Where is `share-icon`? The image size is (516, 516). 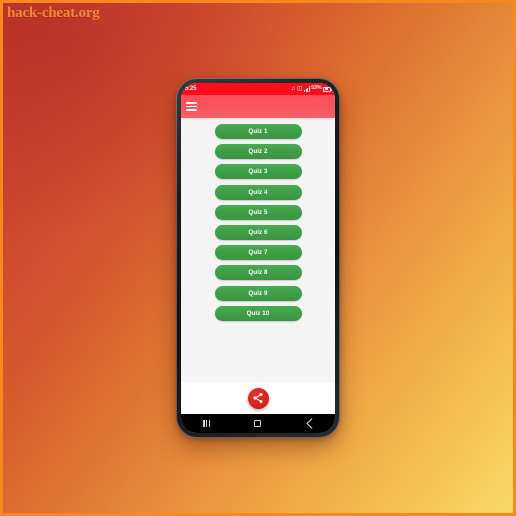 share-icon is located at coordinates (258, 398).